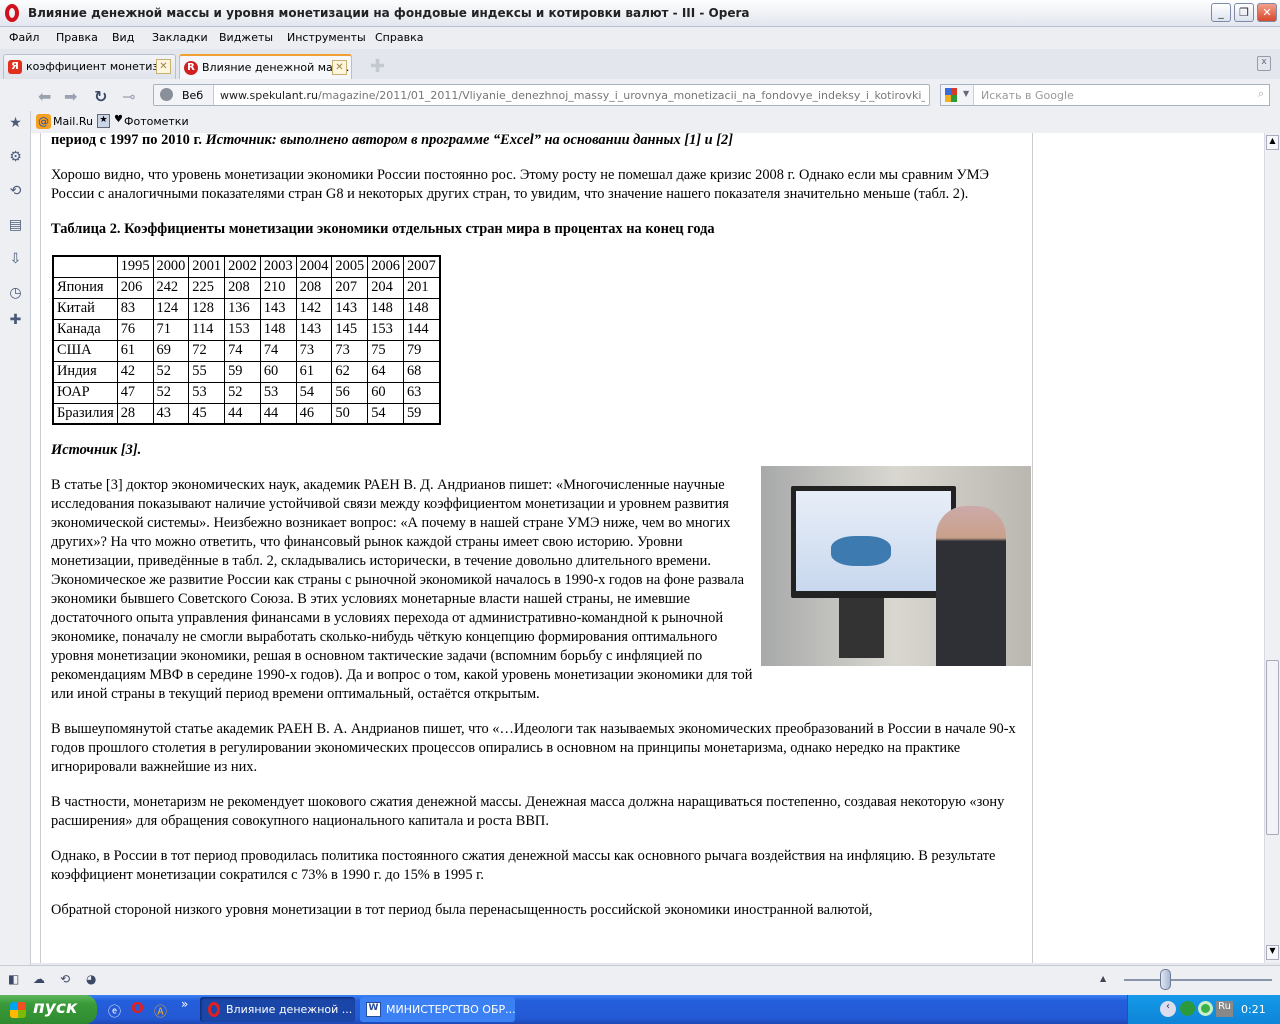  Describe the element at coordinates (957, 95) in the screenshot. I see `google-engine-icon: ▼` at that location.